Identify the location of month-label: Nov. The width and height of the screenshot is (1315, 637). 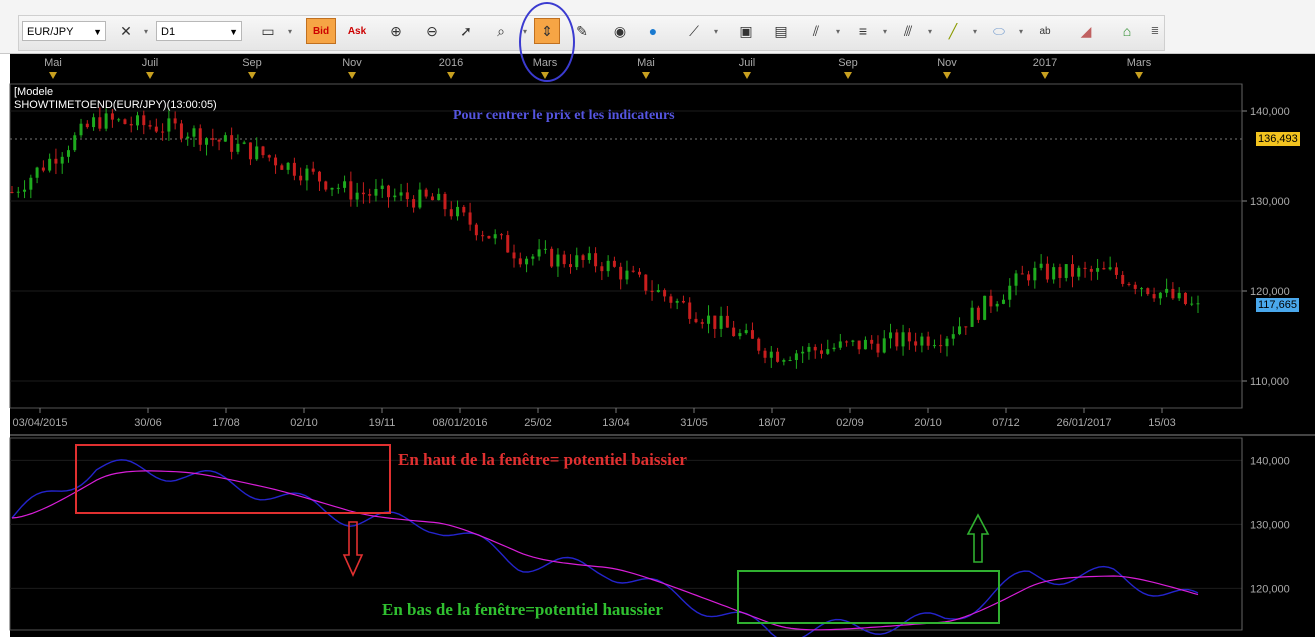
(947, 63).